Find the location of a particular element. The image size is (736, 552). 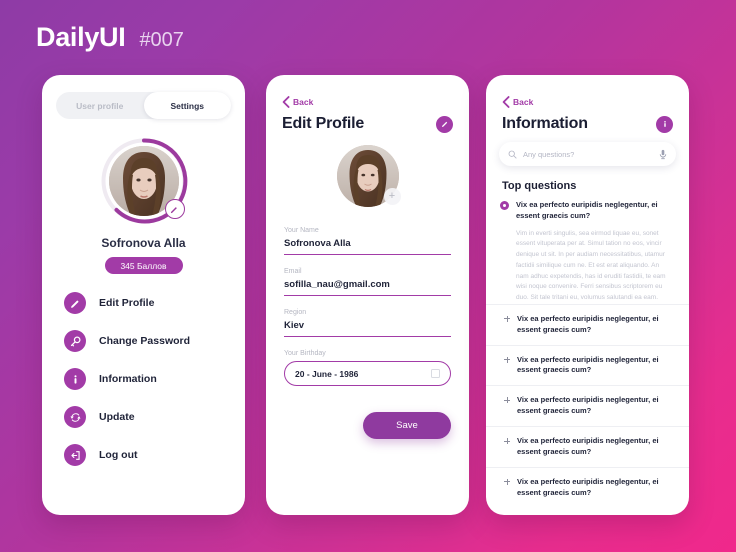

menu-item-edit-profile: Edit Profile is located at coordinates (154, 303).